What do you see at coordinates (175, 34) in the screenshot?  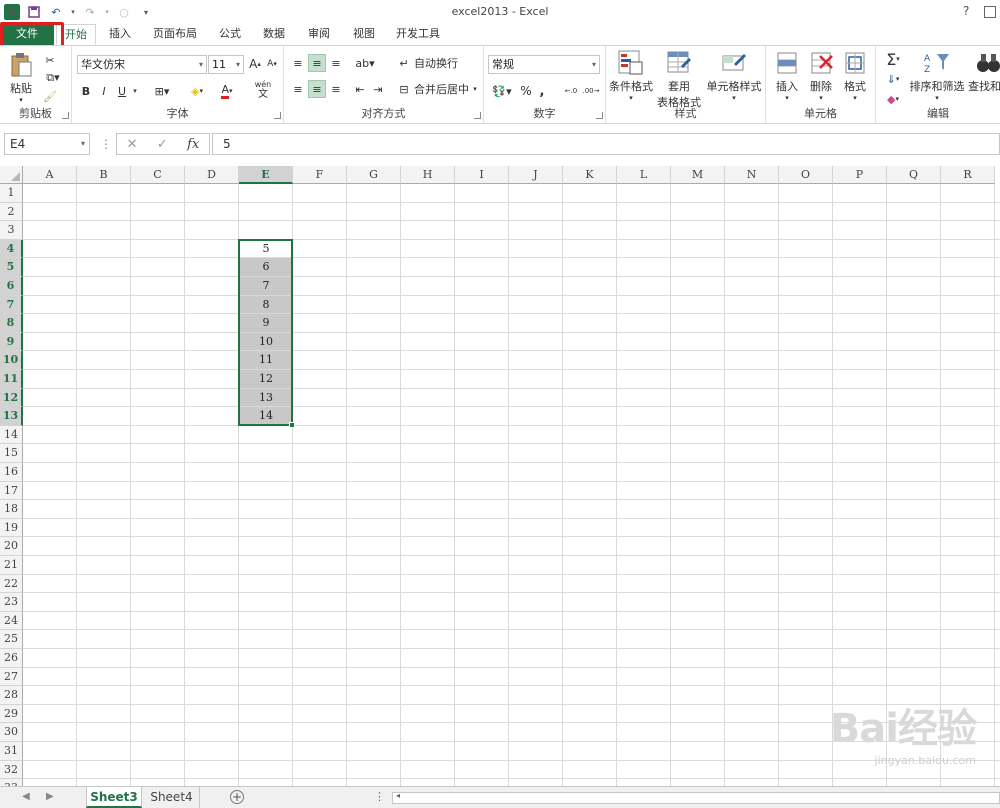 I see `tab-page-layout: 页面布局` at bounding box center [175, 34].